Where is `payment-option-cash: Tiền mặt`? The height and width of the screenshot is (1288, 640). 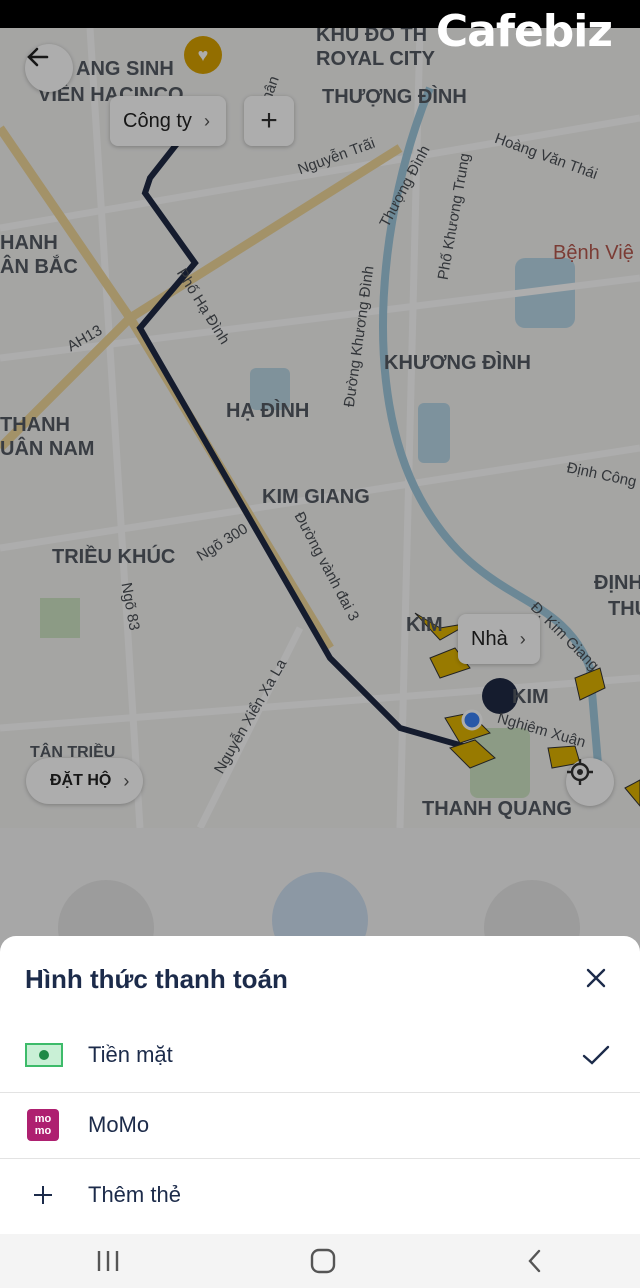 payment-option-cash: Tiền mặt is located at coordinates (320, 1055).